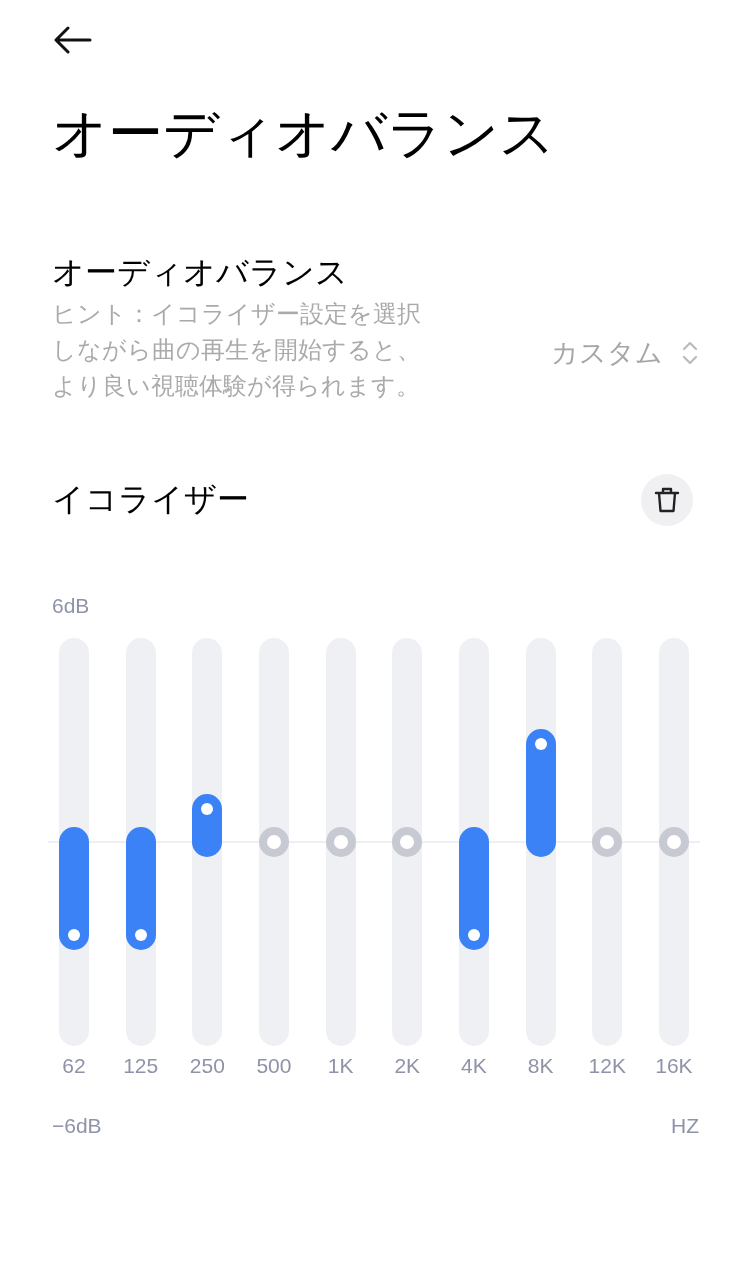 The image size is (750, 1286). I want to click on frequency-label: 12K, so click(607, 1065).